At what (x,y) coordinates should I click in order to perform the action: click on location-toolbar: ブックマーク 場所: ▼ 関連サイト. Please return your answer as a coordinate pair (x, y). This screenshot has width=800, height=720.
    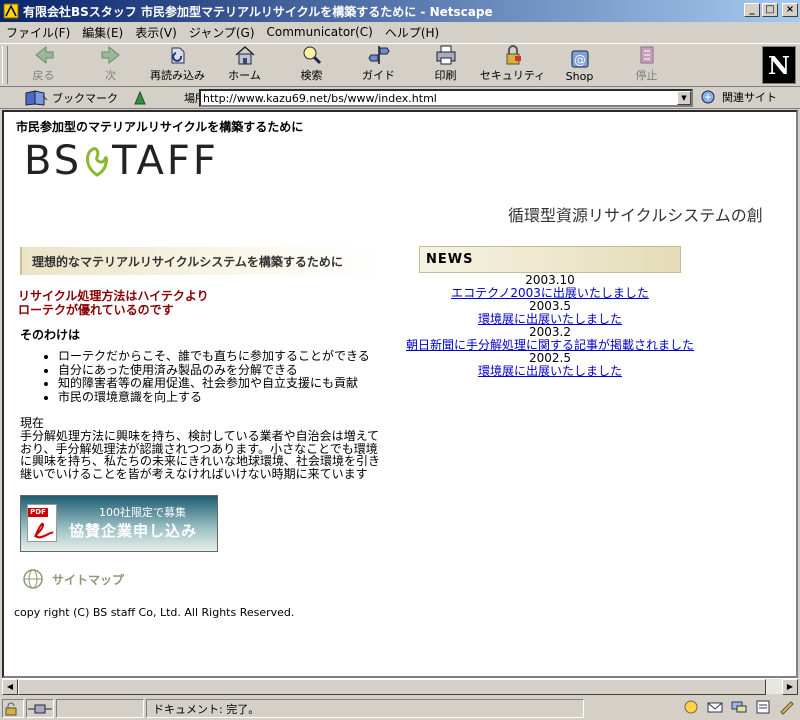
    Looking at the image, I should click on (400, 98).